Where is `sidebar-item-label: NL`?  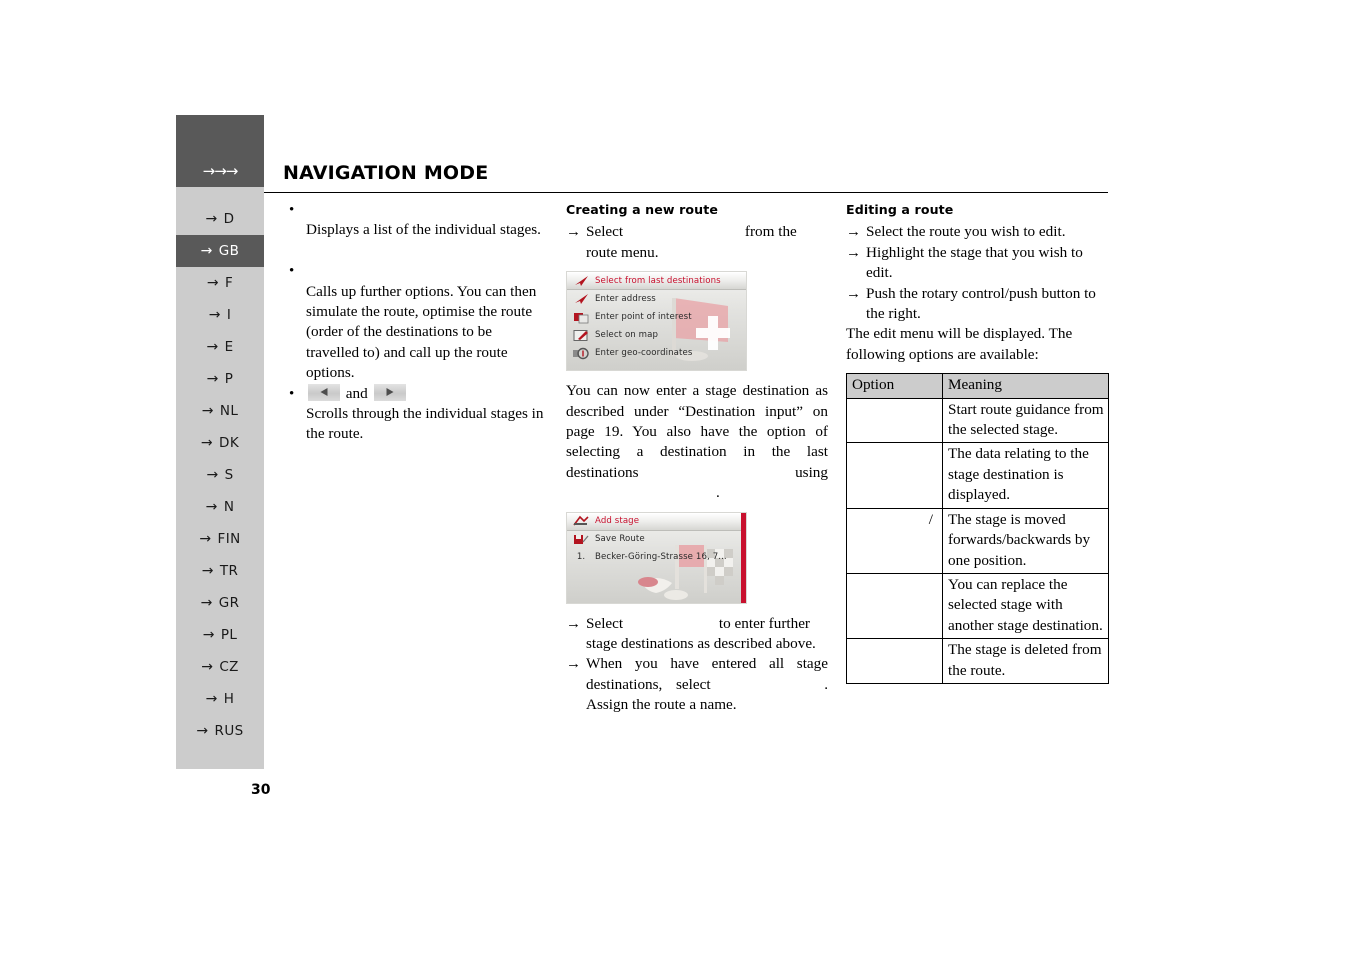 sidebar-item-label: NL is located at coordinates (229, 411).